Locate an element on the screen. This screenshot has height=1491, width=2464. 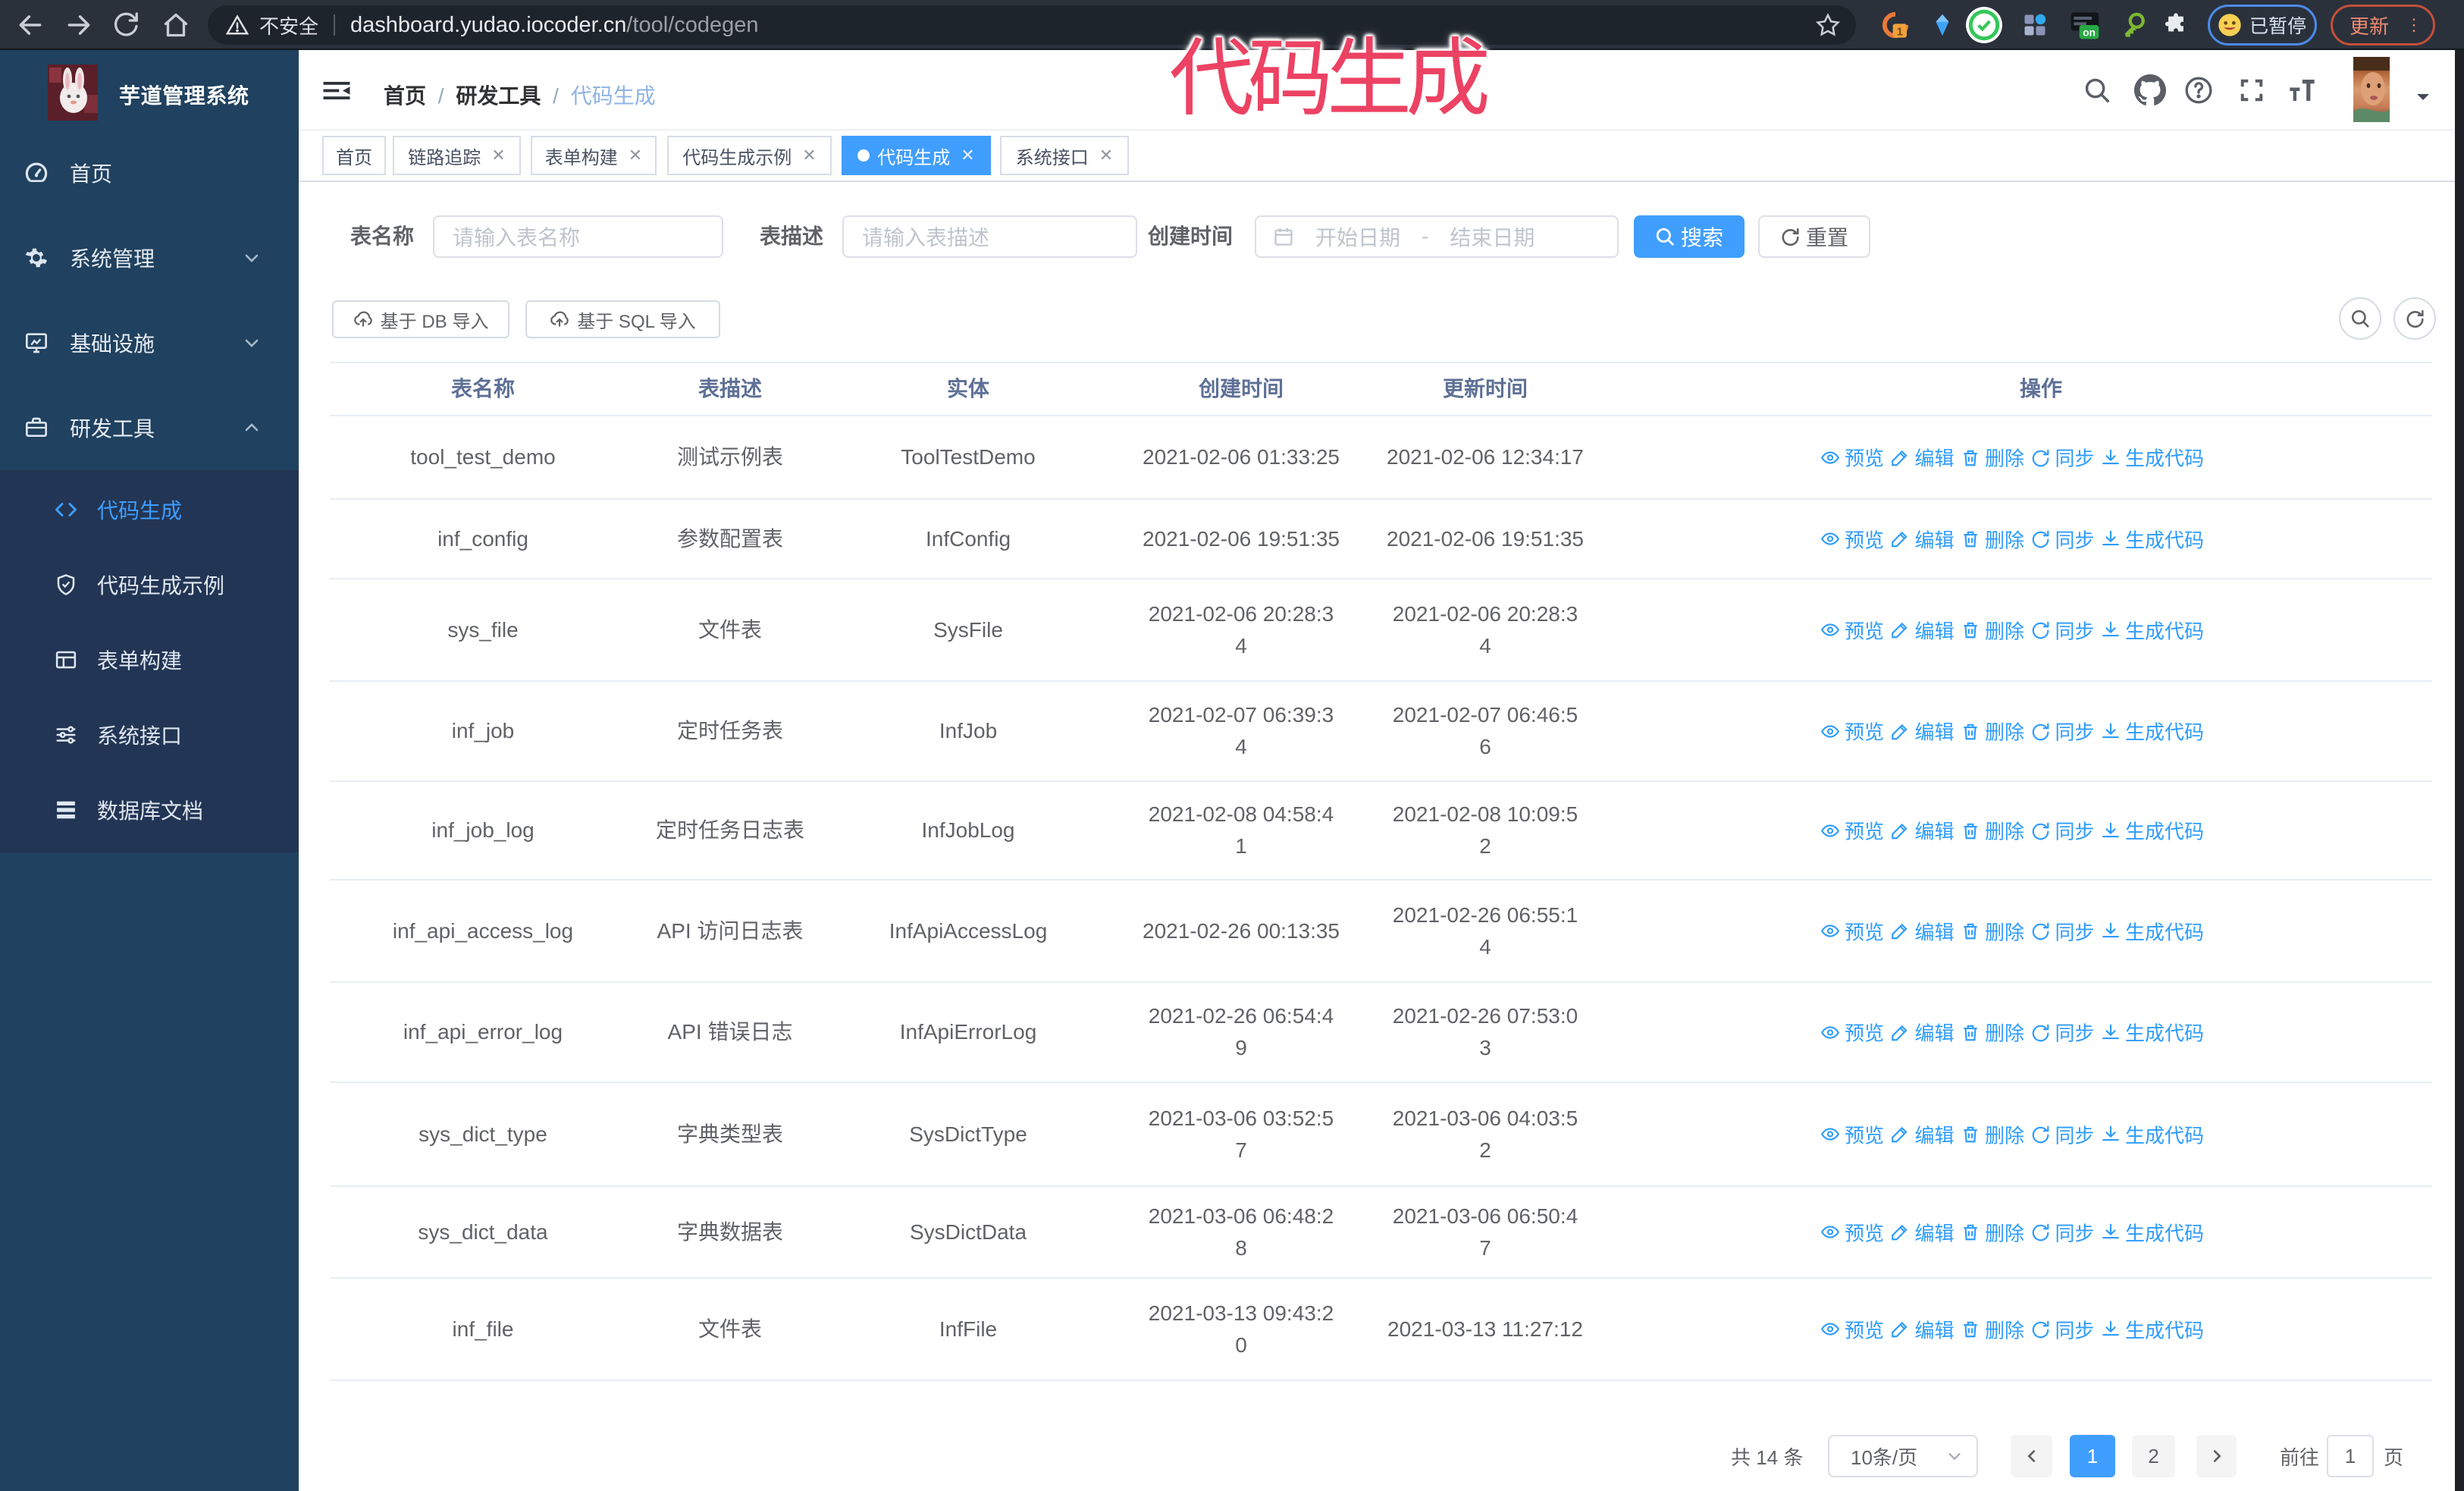
svg-text: on is located at coordinates (2089, 33).